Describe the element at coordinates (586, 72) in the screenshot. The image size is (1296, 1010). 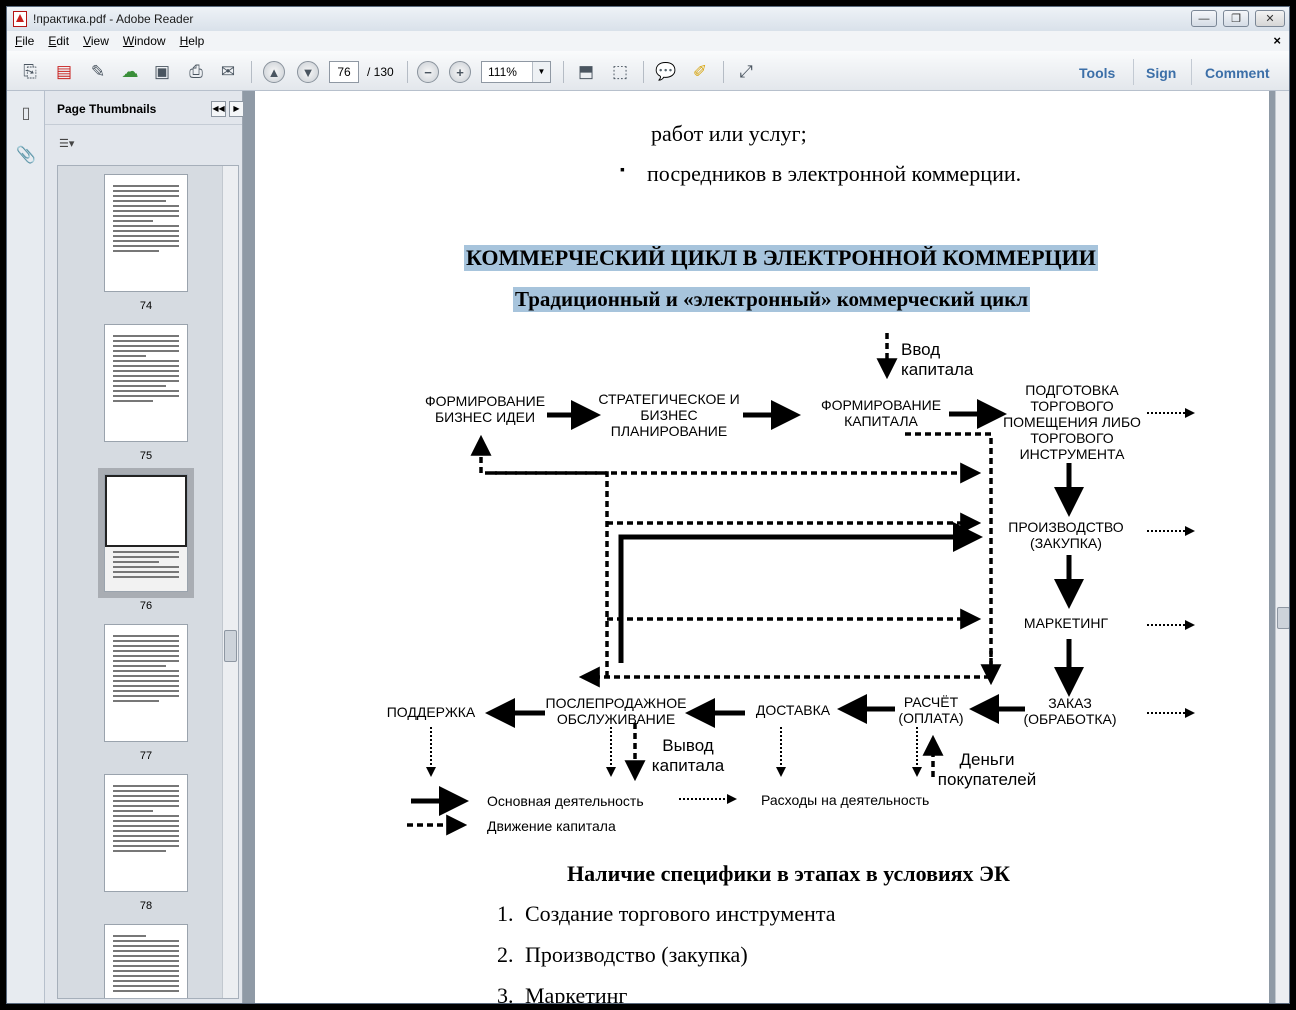
I see `fit-page-icon: ⬒` at that location.